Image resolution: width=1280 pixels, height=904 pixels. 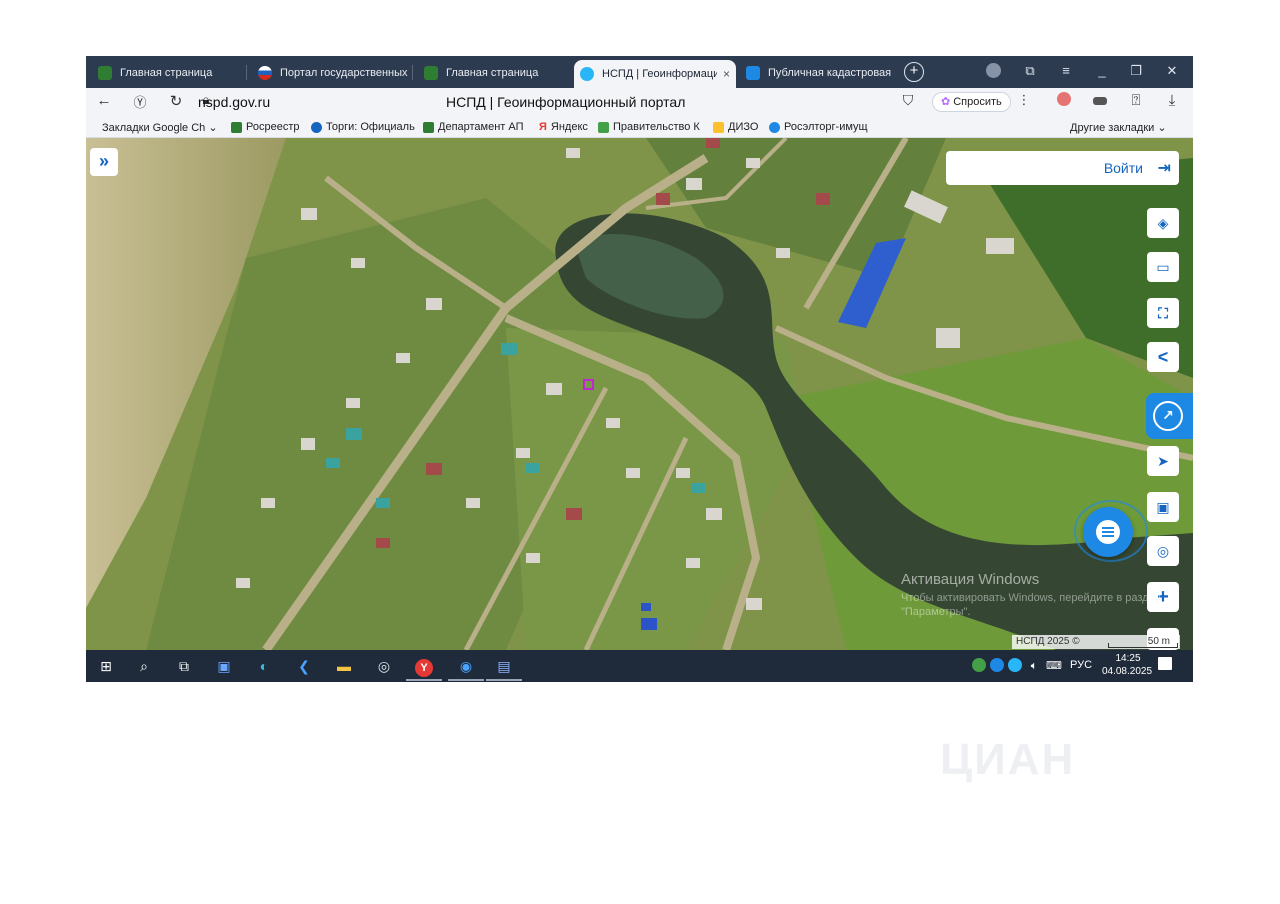 What do you see at coordinates (997, 665) in the screenshot?
I see `tray-shield-icon` at bounding box center [997, 665].